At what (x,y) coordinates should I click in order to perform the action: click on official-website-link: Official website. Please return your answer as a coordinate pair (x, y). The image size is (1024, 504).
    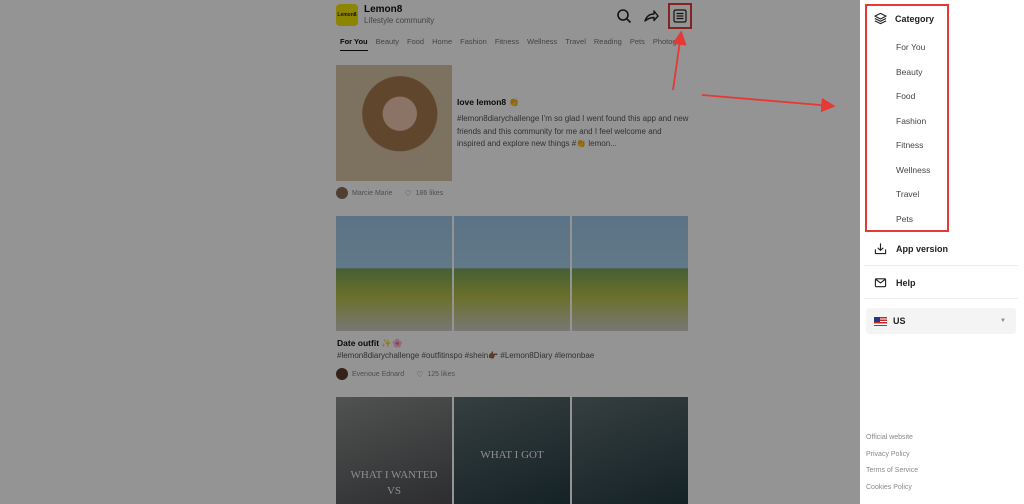
    Looking at the image, I should click on (892, 442).